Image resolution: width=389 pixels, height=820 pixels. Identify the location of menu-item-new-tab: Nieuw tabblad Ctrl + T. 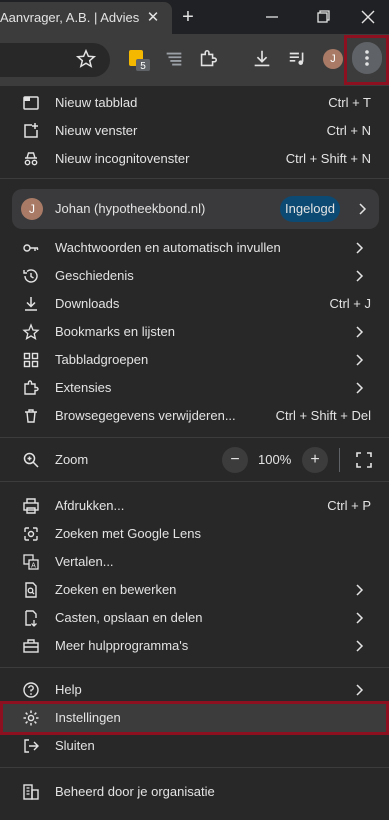
(194, 103).